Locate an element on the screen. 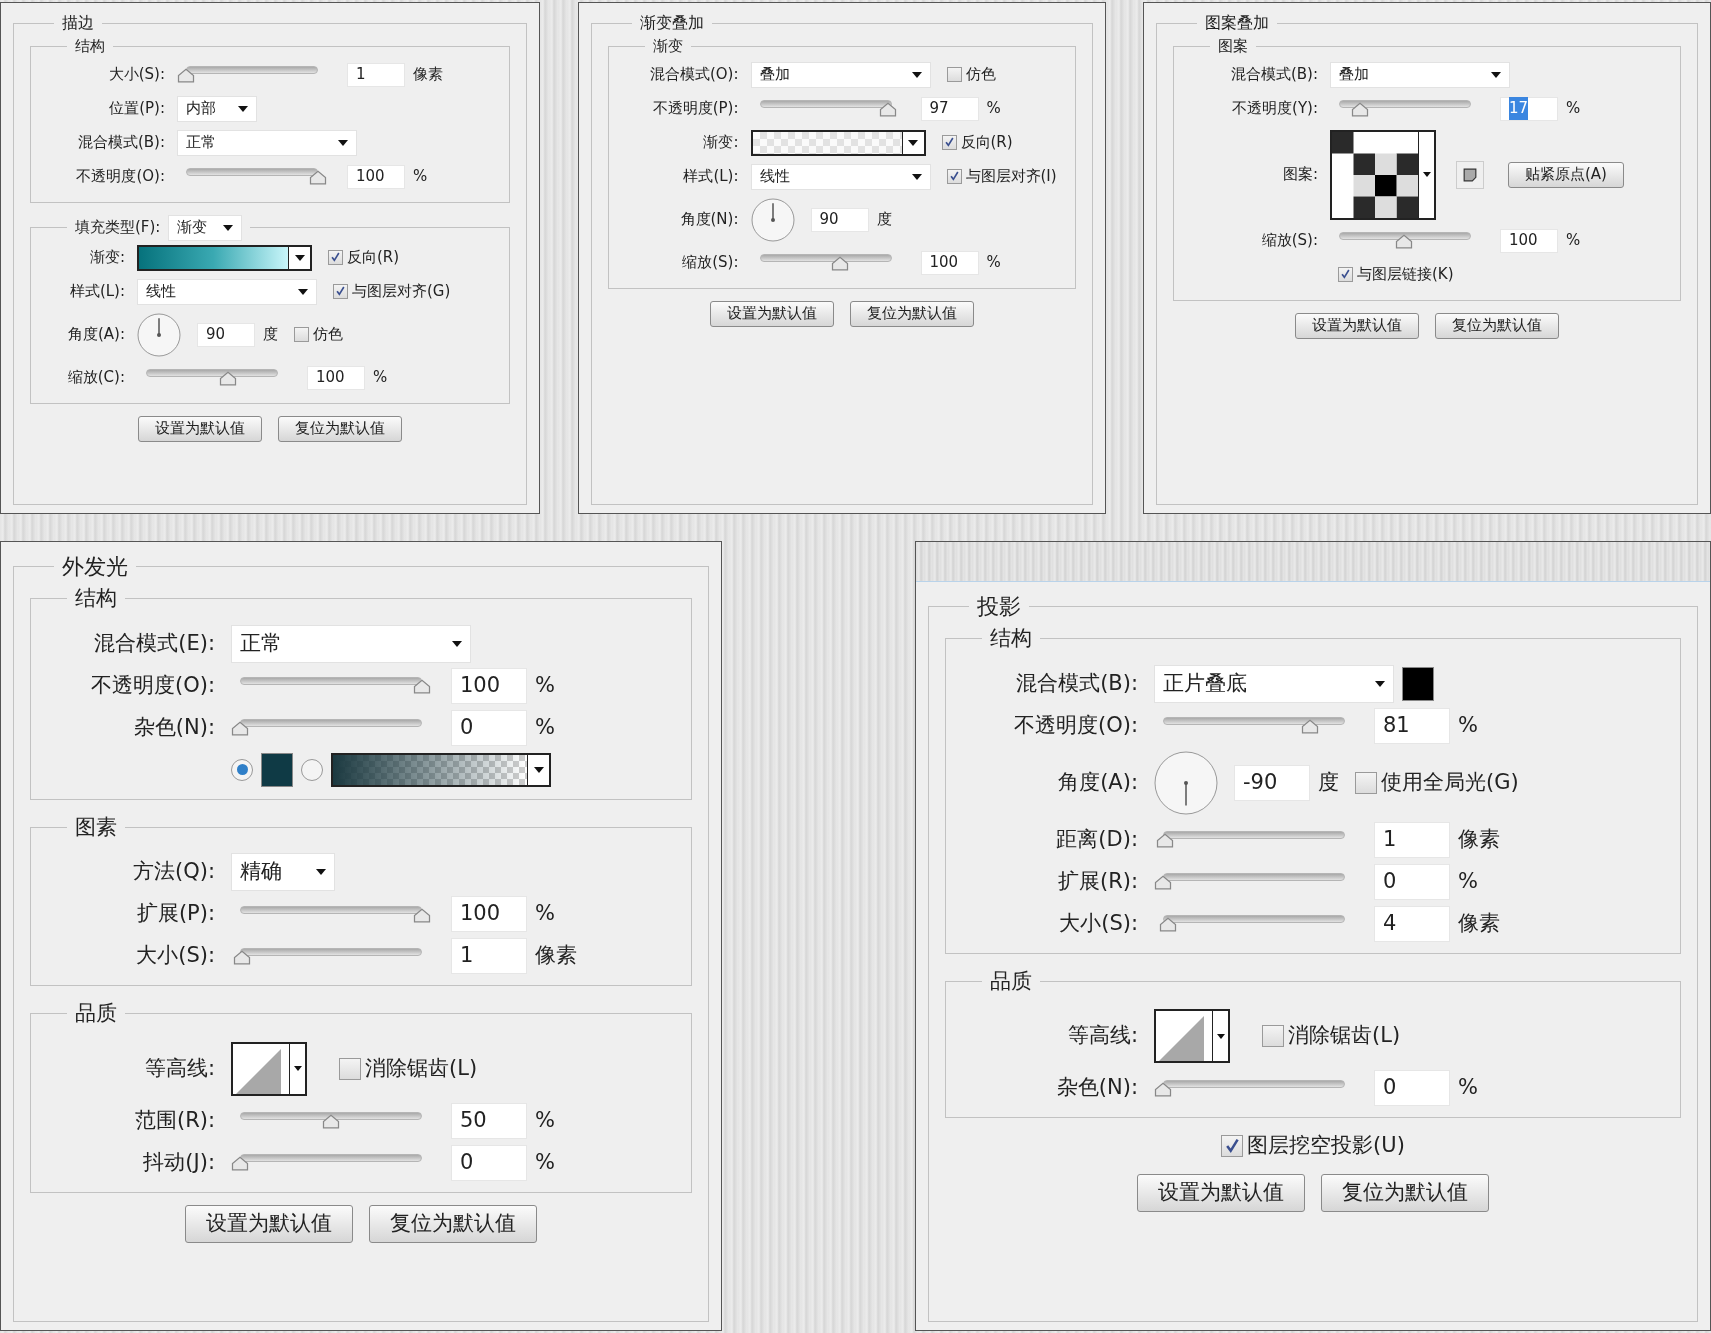 The height and width of the screenshot is (1333, 1711). dropdown: 渐变 is located at coordinates (205, 227).